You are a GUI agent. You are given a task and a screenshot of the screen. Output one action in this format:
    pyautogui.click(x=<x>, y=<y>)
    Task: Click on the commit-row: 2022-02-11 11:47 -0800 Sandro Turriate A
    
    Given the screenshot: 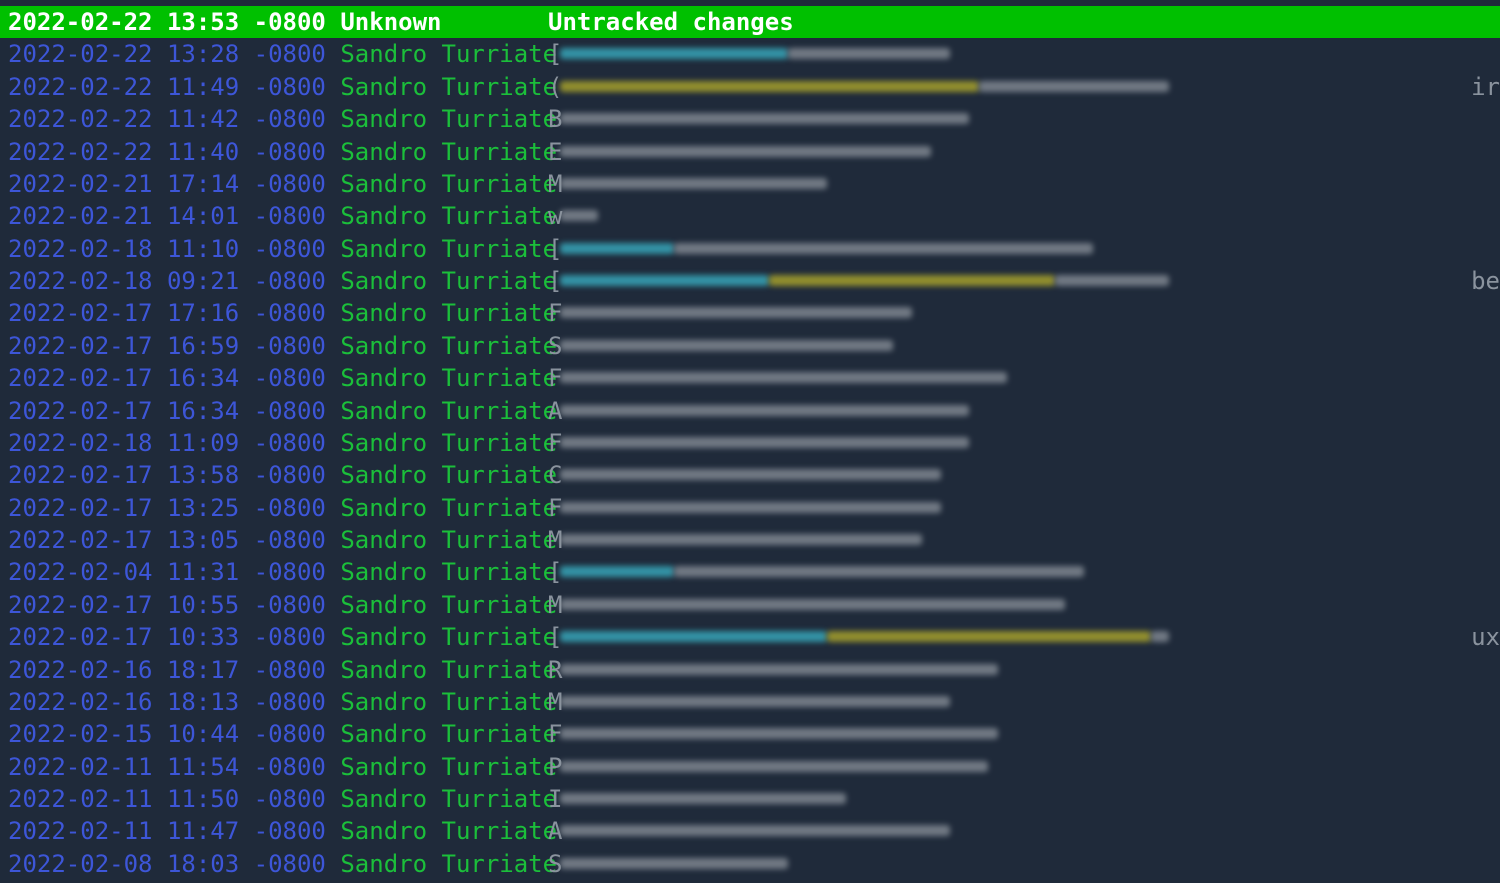 What is the action you would take?
    pyautogui.click(x=750, y=831)
    